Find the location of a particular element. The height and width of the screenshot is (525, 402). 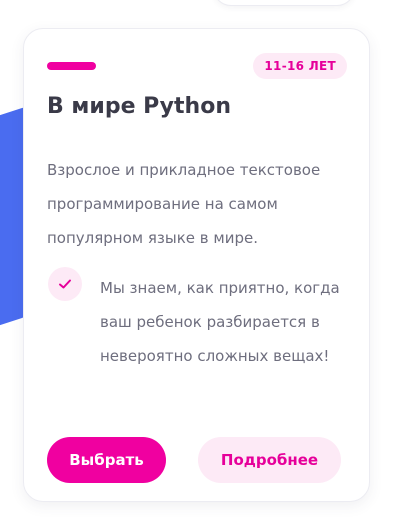

check-icon is located at coordinates (65, 284).